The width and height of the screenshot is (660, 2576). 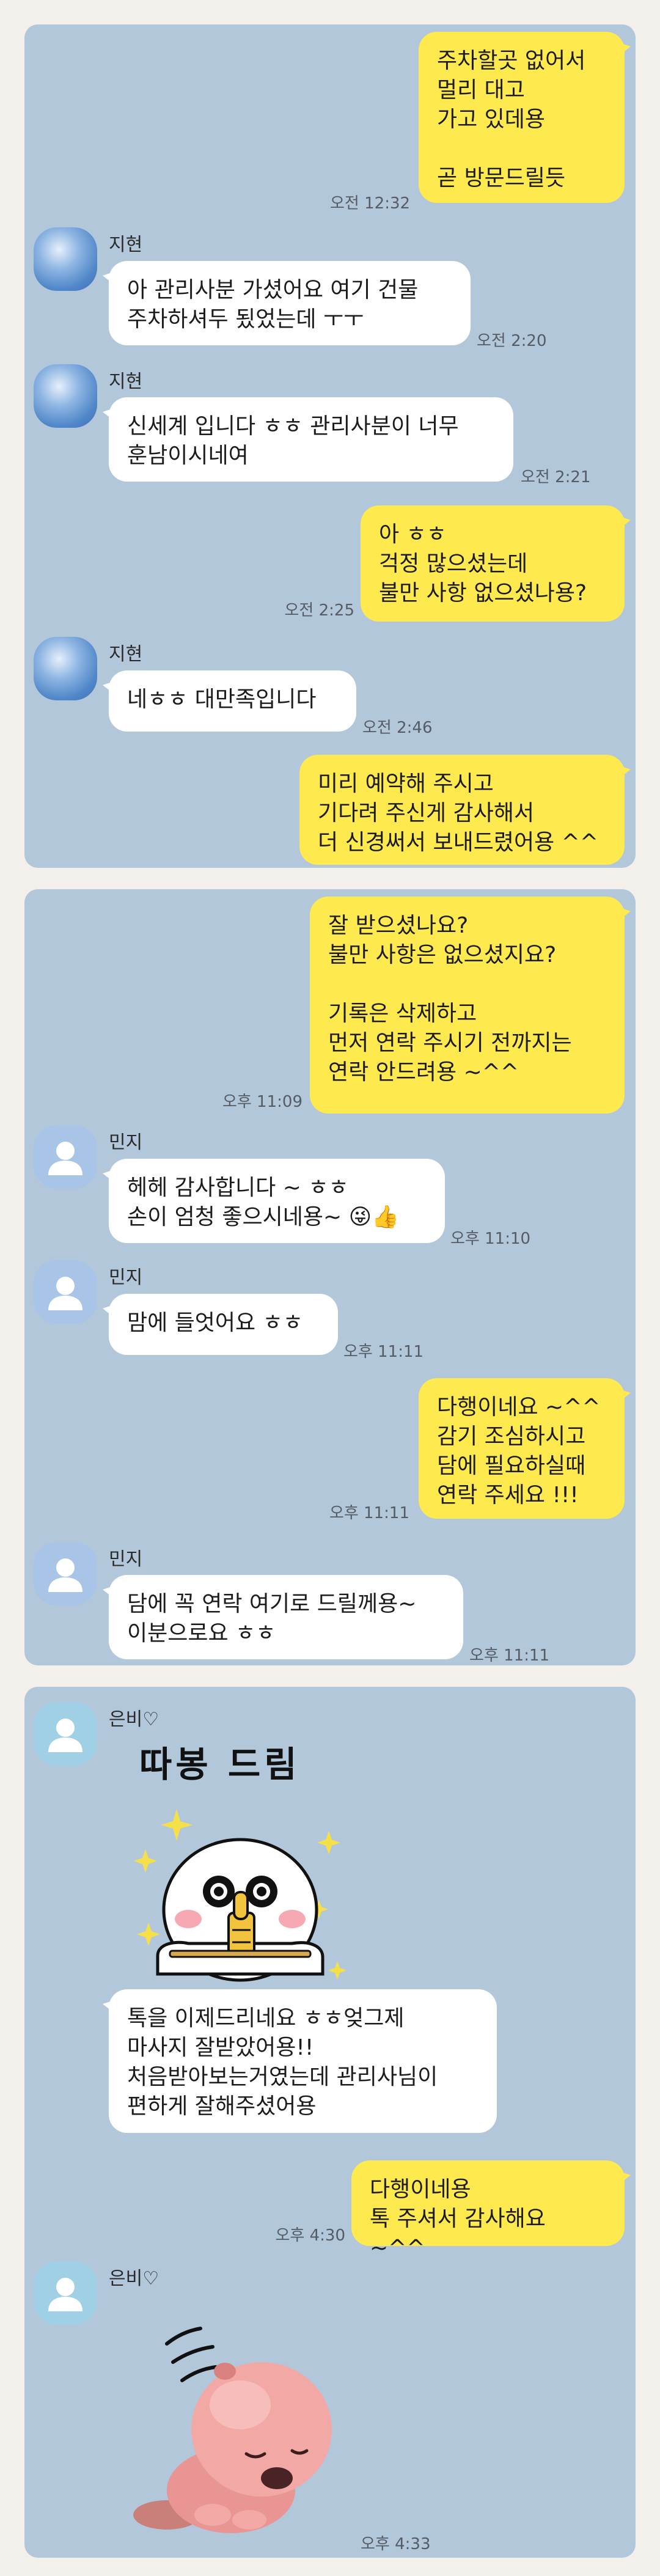 What do you see at coordinates (525, 117) in the screenshot?
I see `message-bubble-outgoing: 주차할곳 없어서 멀리 대고 가고 있데용 곧 방문드릴듯` at bounding box center [525, 117].